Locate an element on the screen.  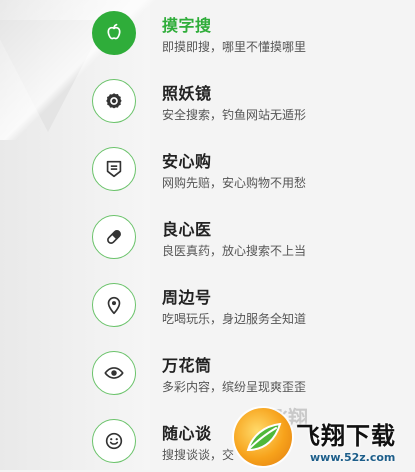
feature-description: 吃喝玩乐，身边服务全知道 is located at coordinates (234, 319).